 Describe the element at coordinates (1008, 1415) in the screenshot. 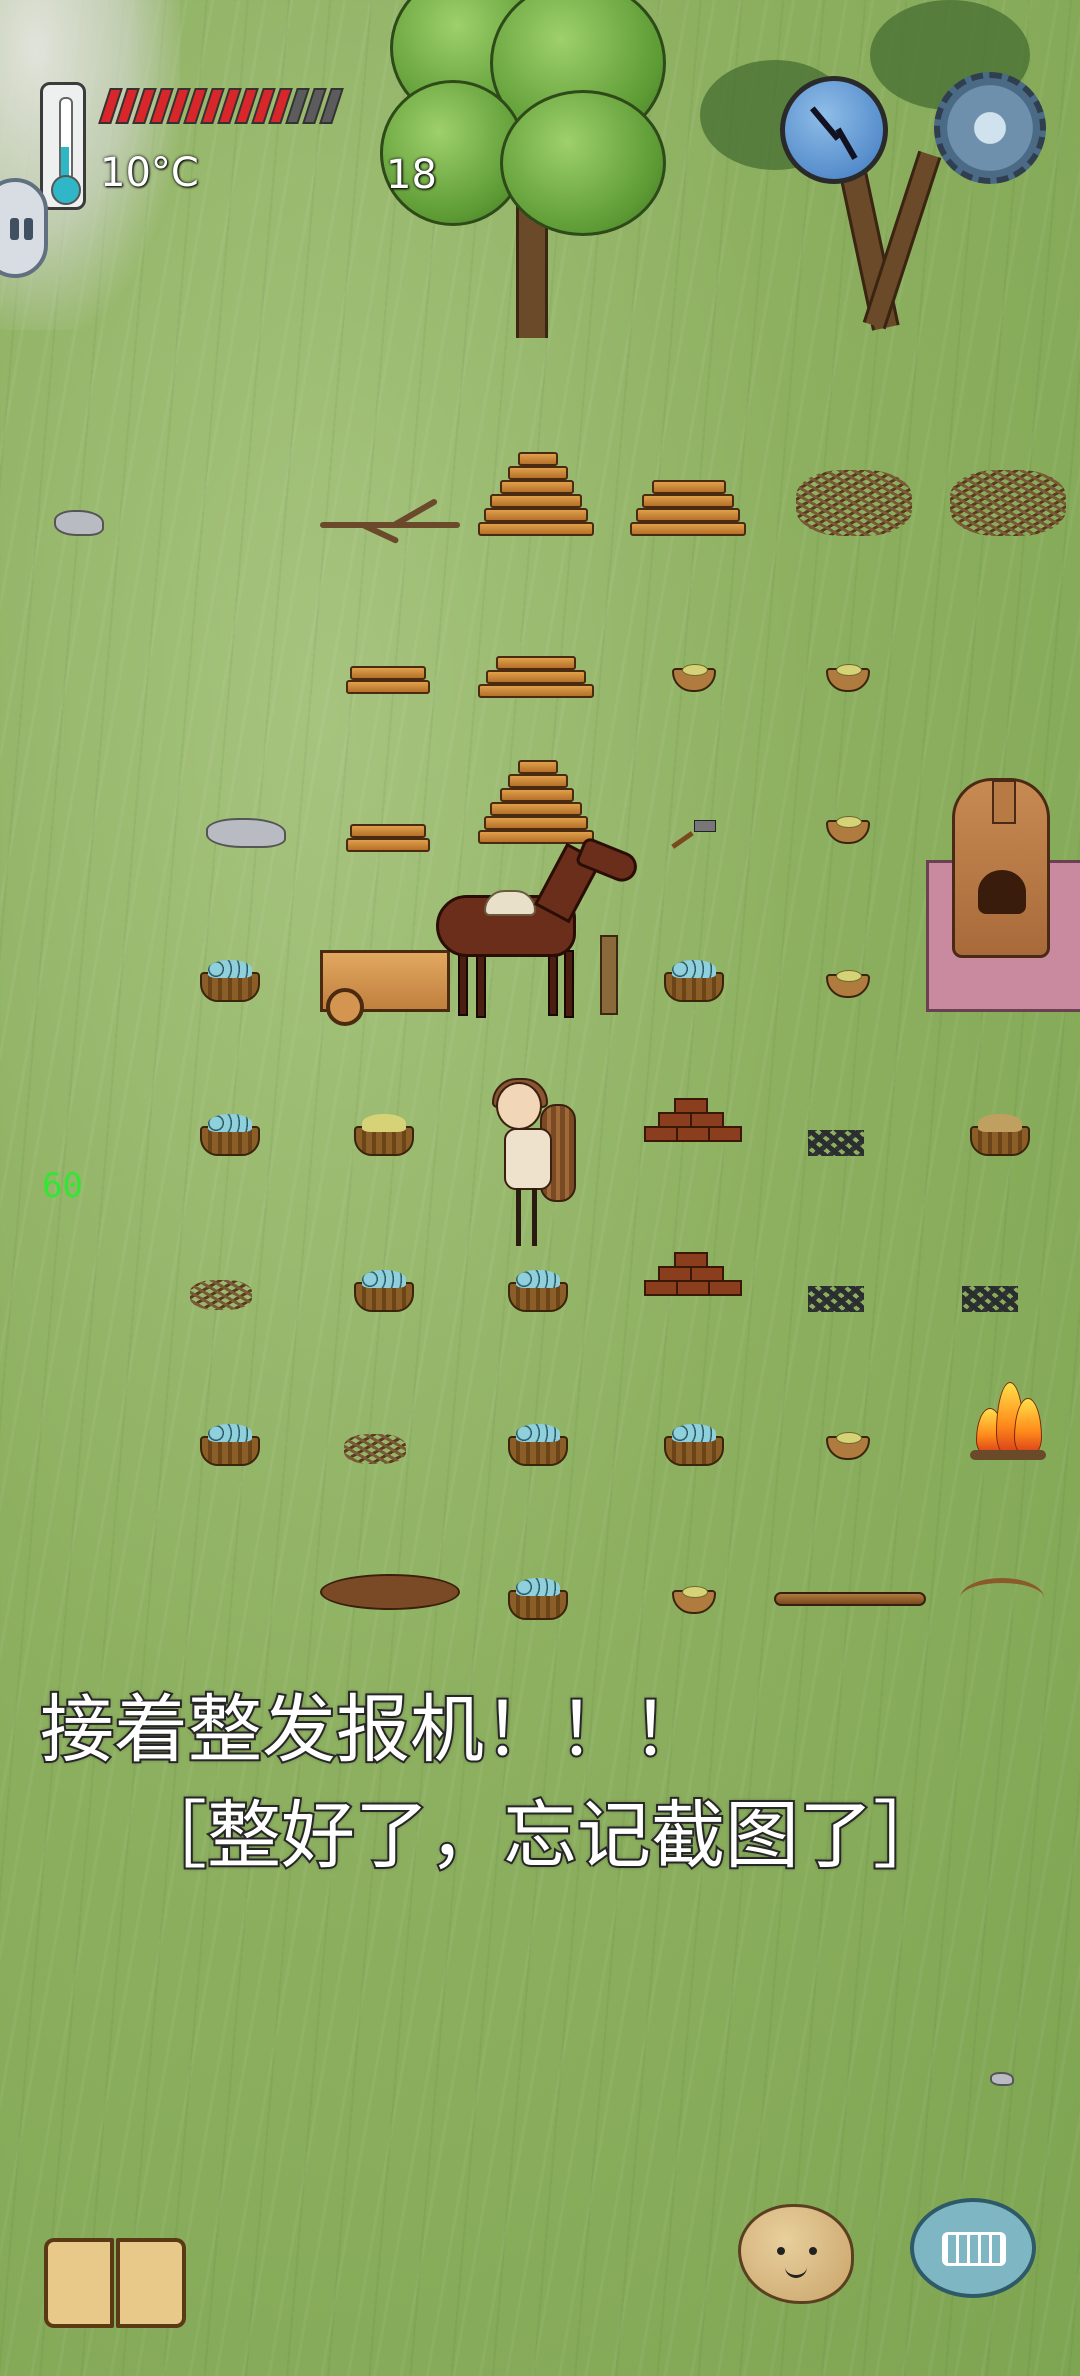

I see `campfire` at that location.